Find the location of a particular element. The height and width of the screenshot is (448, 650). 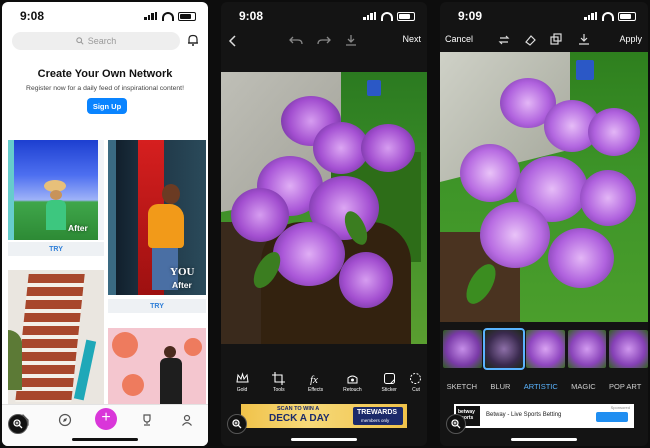

ad-headline: SCAN TO WIN A is located at coordinates (298, 409).